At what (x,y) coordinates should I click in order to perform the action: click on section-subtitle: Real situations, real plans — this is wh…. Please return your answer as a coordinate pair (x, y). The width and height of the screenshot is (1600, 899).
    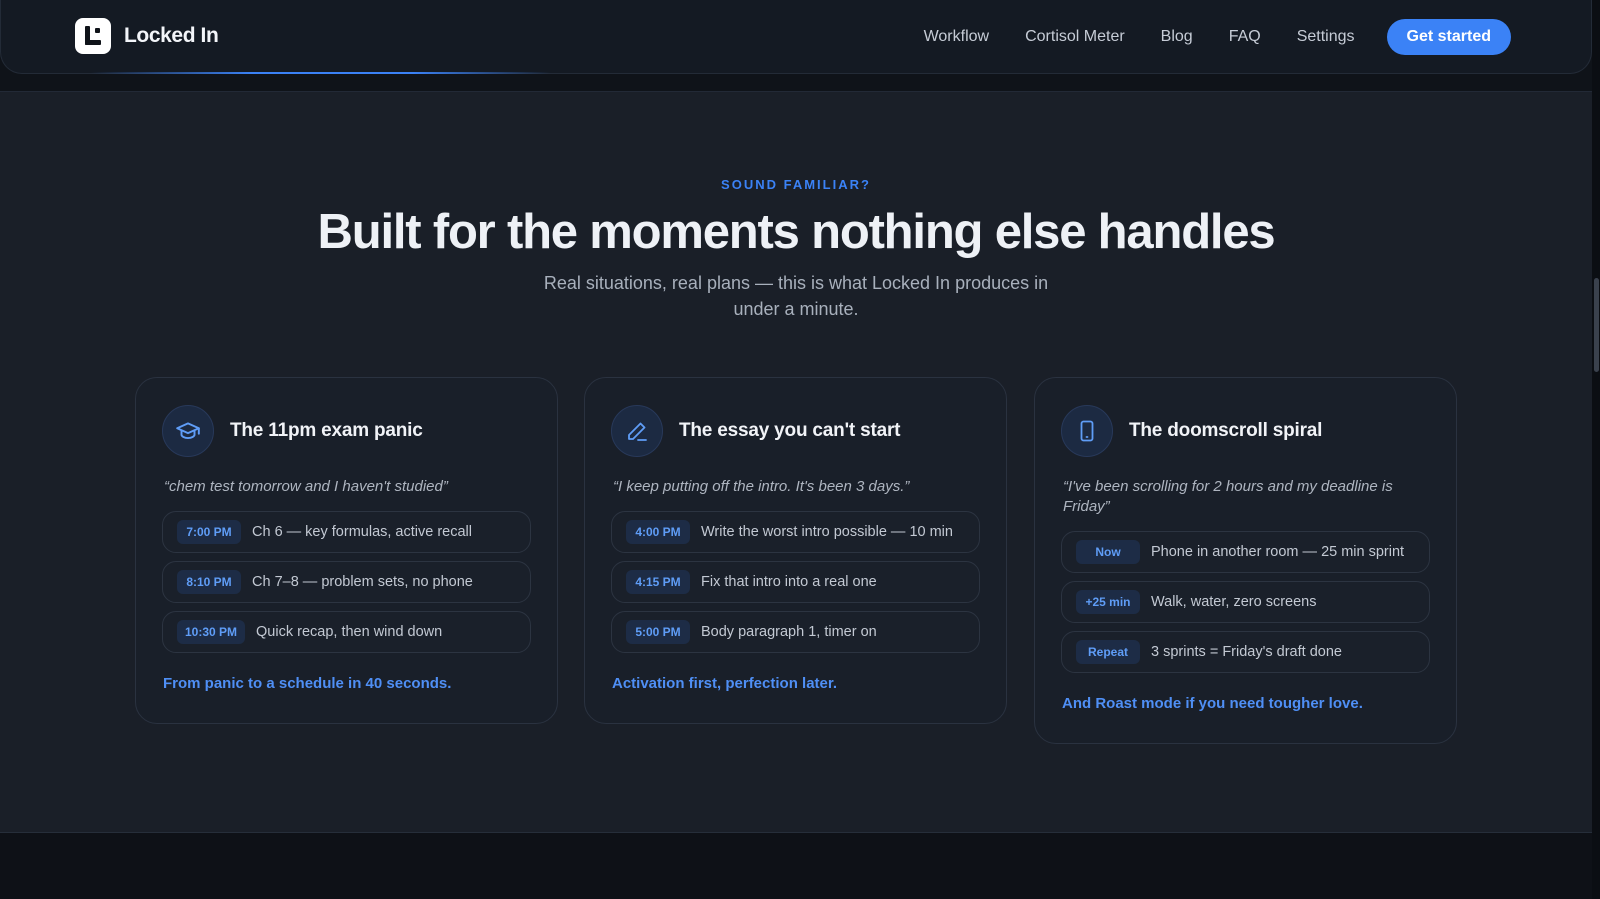
    Looking at the image, I should click on (796, 296).